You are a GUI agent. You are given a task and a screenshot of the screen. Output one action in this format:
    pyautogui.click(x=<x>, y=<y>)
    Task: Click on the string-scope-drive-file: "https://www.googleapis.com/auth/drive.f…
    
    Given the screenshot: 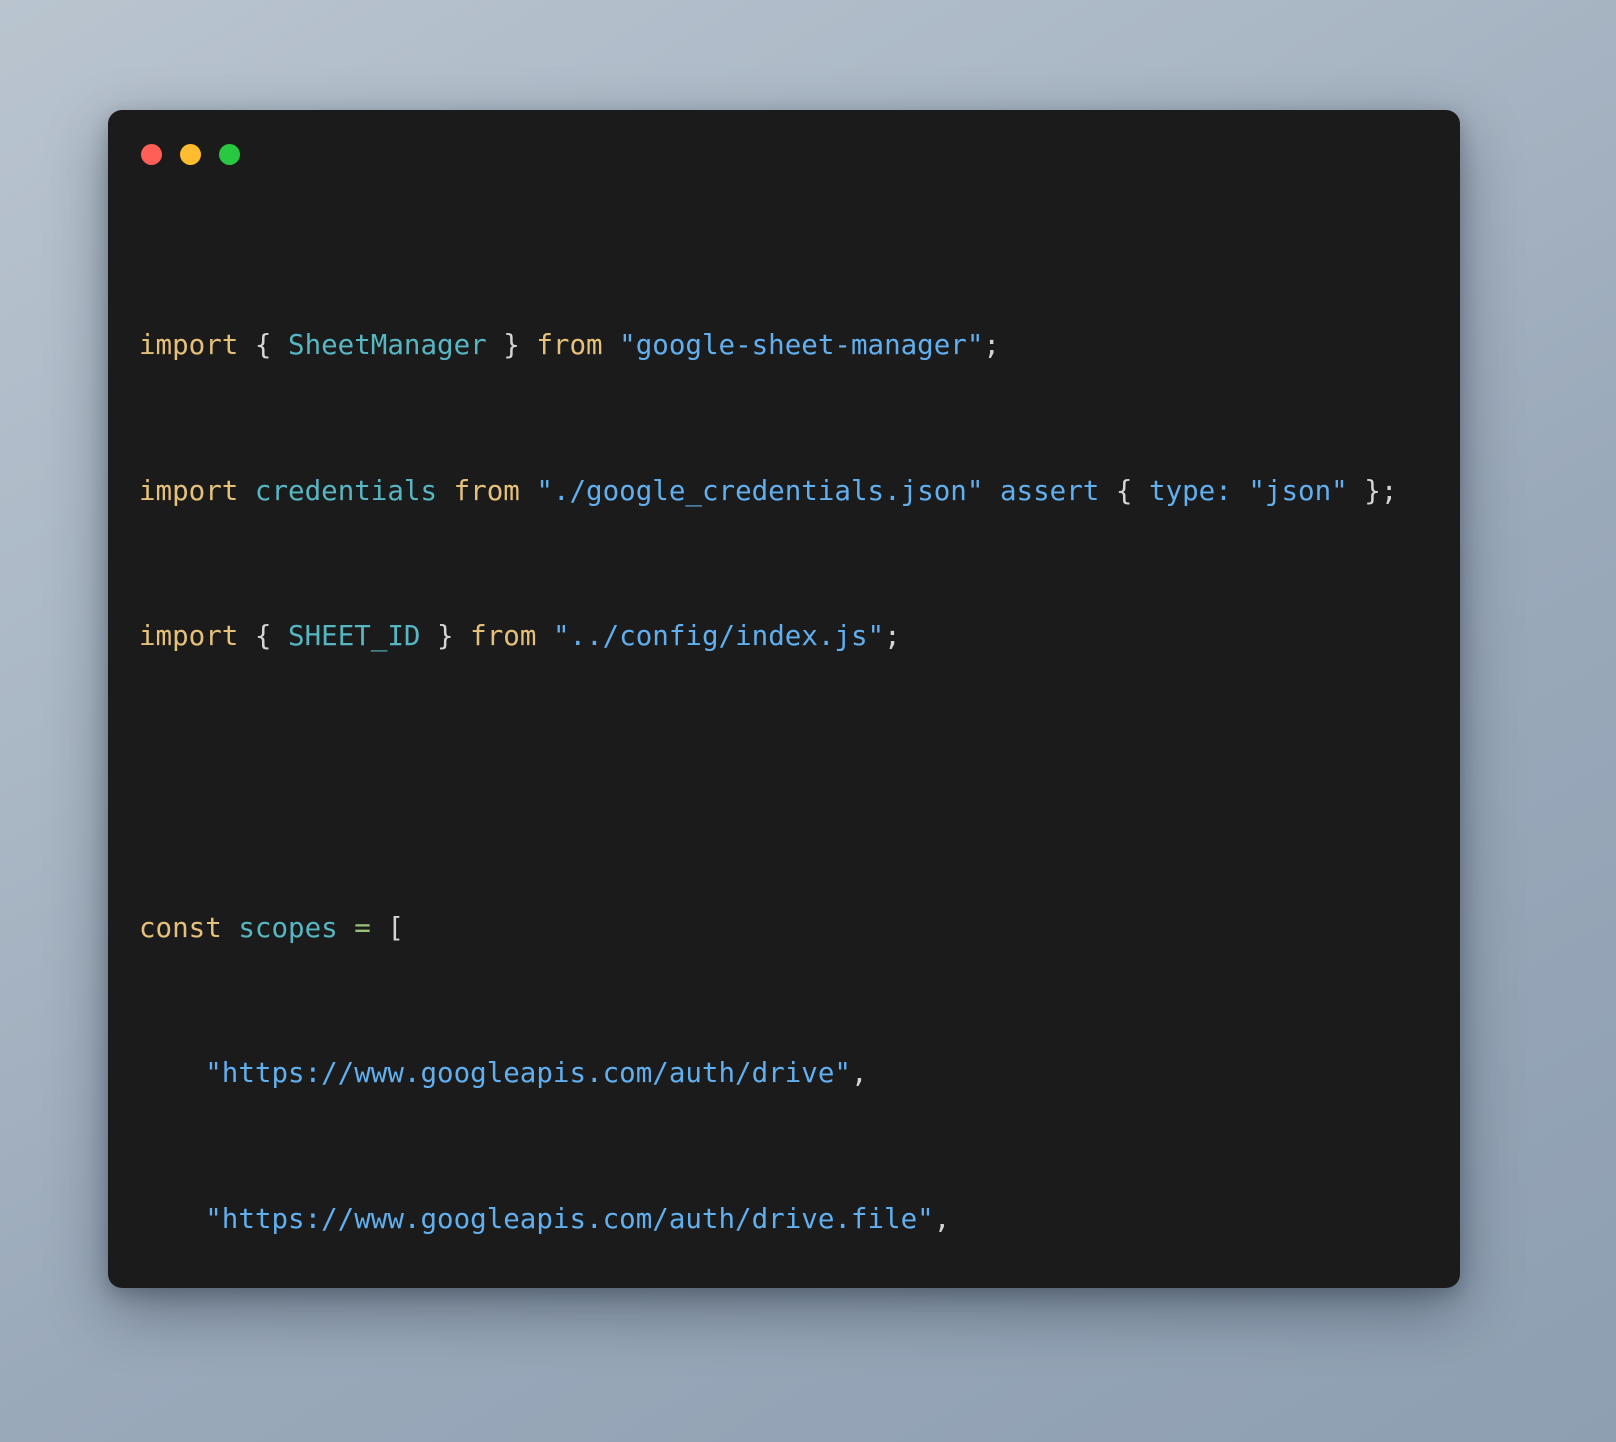 What is the action you would take?
    pyautogui.click(x=569, y=1218)
    